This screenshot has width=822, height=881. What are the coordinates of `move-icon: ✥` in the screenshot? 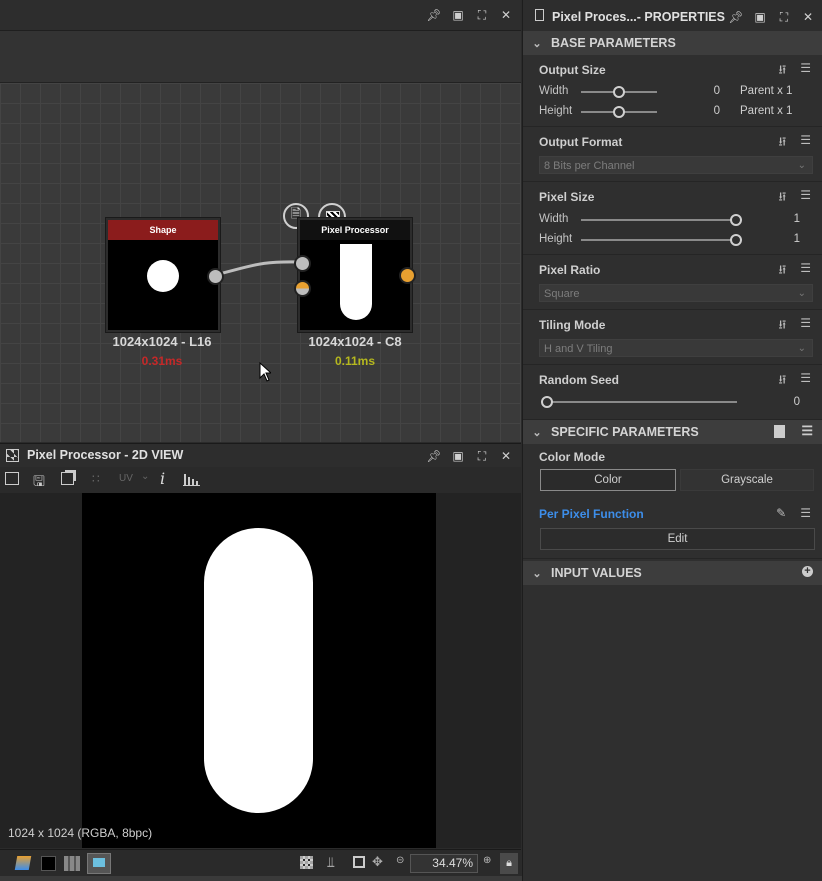 It's located at (377, 862).